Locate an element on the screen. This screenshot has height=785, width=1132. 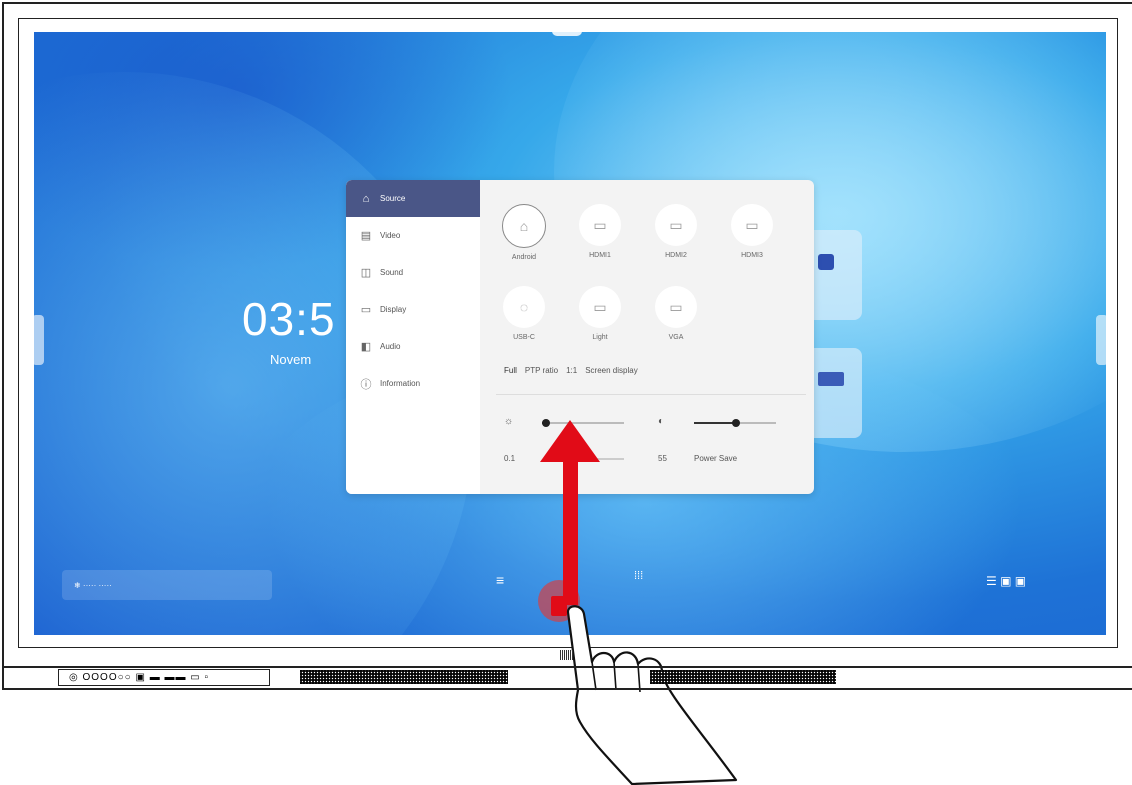
secondary-slider is located at coordinates (600, 459).